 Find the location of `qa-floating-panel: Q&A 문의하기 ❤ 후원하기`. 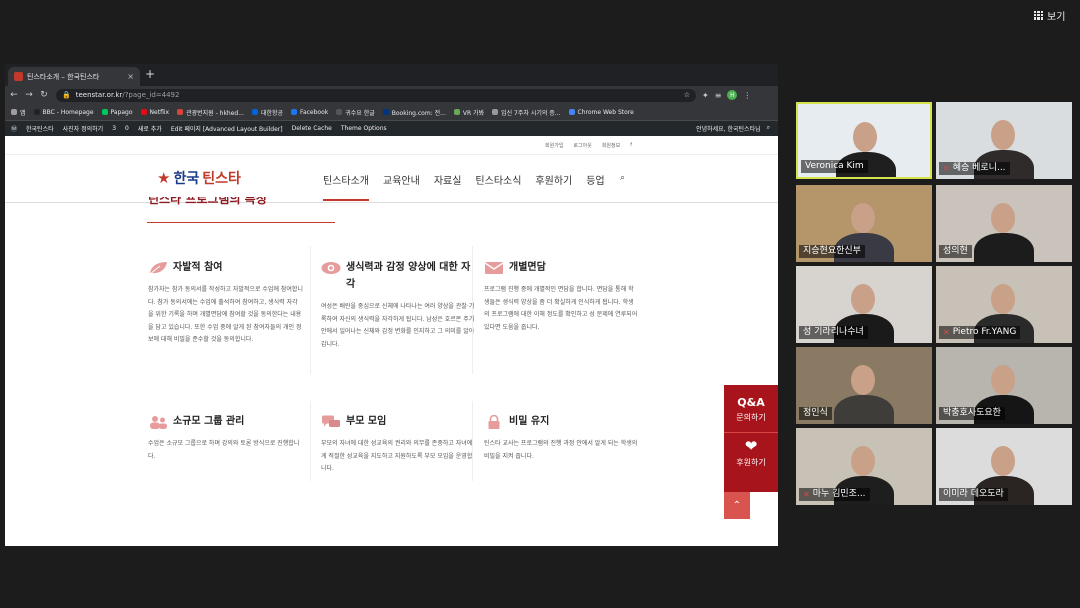

qa-floating-panel: Q&A 문의하기 ❤ 후원하기 is located at coordinates (751, 438).